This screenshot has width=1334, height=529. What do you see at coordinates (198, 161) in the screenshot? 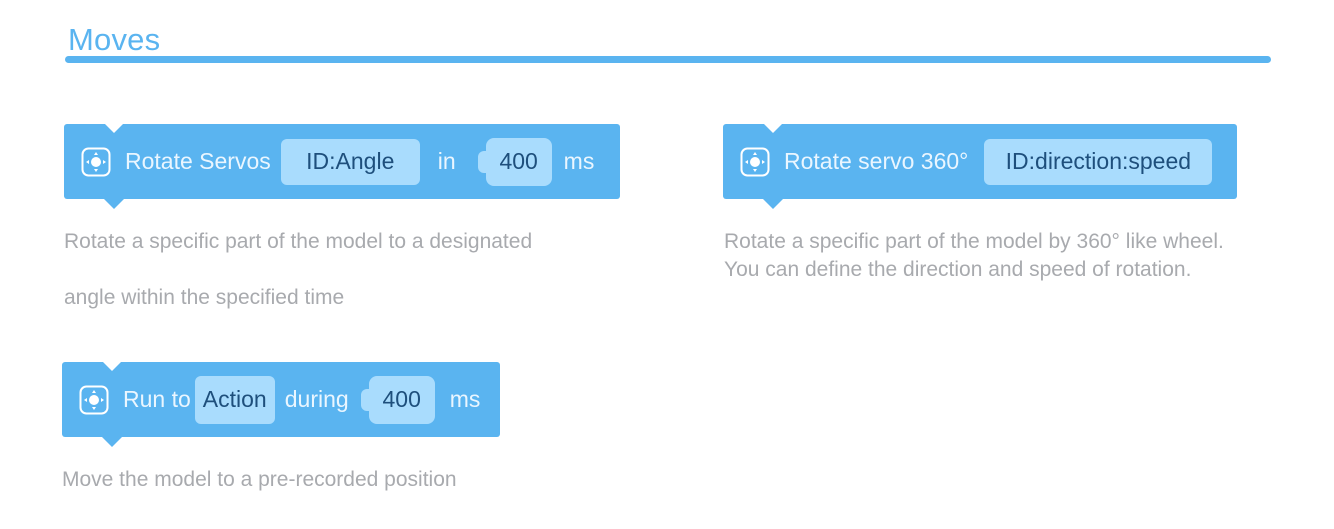
I see `block-label: Rotate Servos` at bounding box center [198, 161].